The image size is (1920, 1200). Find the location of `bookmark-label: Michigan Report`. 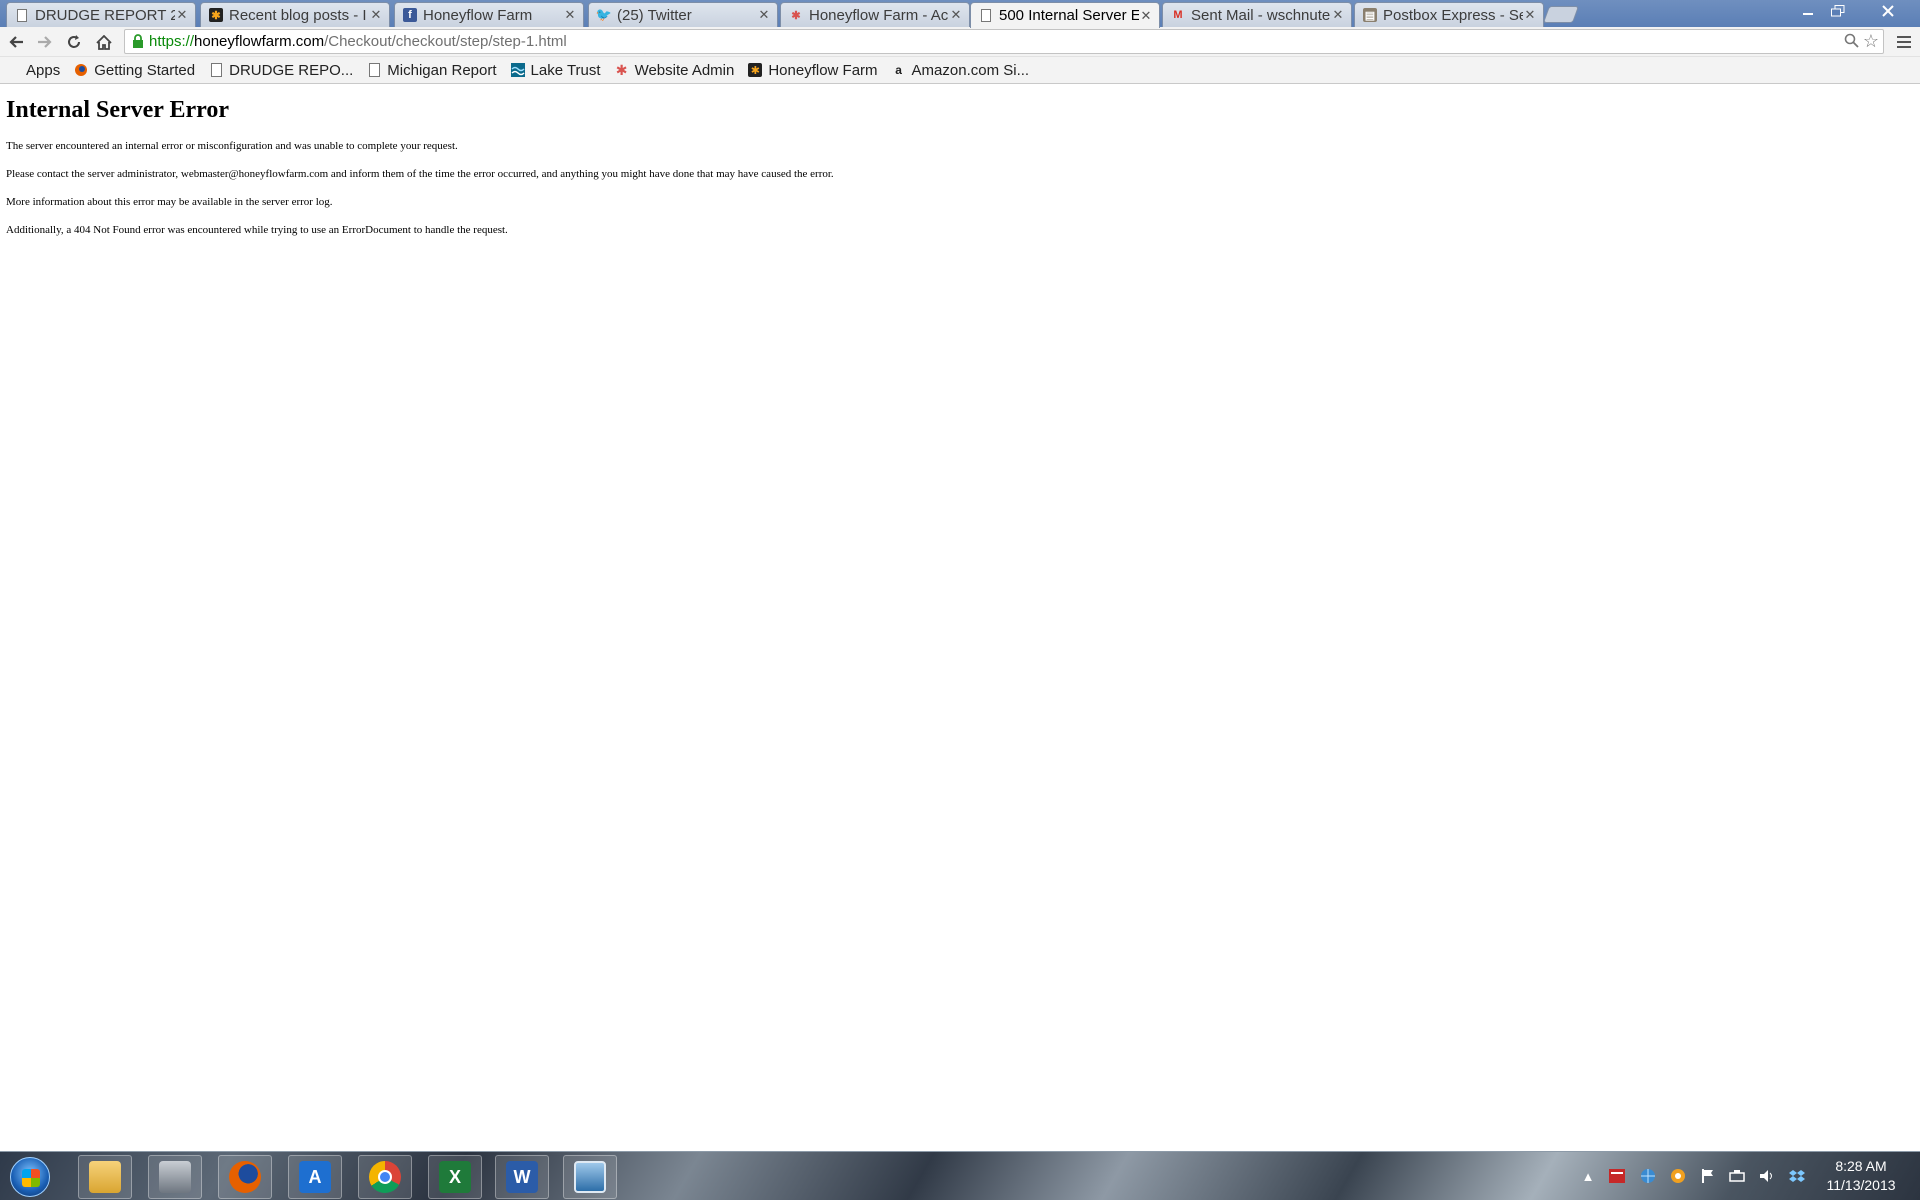

bookmark-label: Michigan Report is located at coordinates (442, 70).